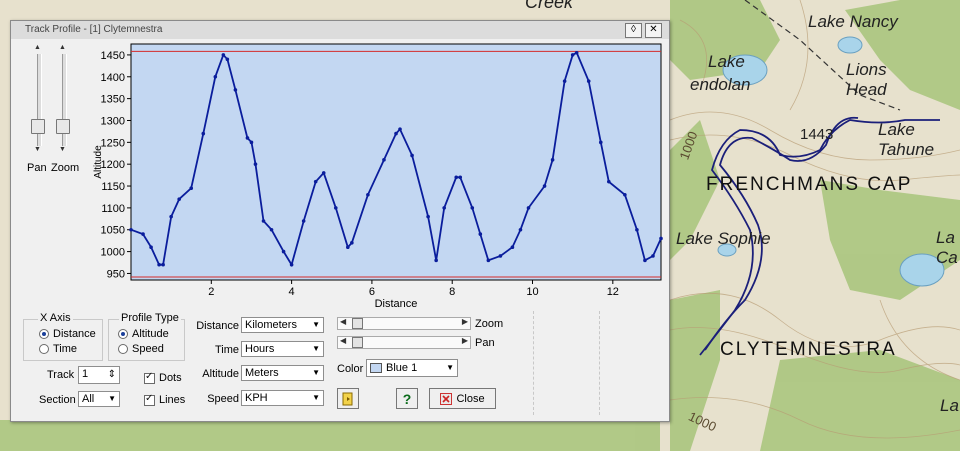  What do you see at coordinates (282, 398) in the screenshot?
I see `speed-unit-select: KPH ▼` at bounding box center [282, 398].